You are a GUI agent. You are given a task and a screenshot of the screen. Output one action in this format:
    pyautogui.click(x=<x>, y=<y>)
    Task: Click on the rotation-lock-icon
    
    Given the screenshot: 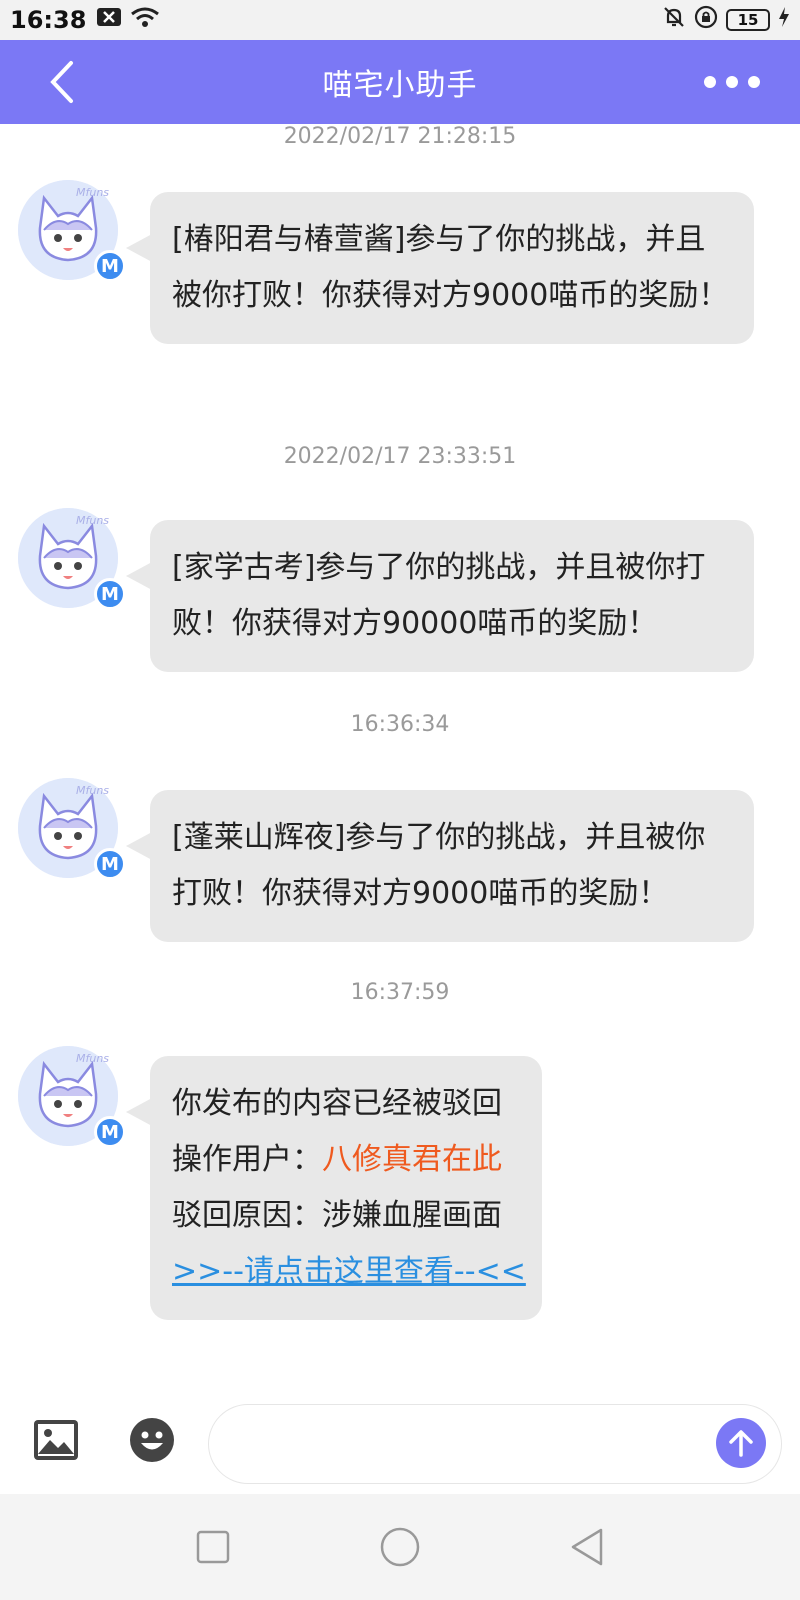 What is the action you would take?
    pyautogui.click(x=706, y=20)
    